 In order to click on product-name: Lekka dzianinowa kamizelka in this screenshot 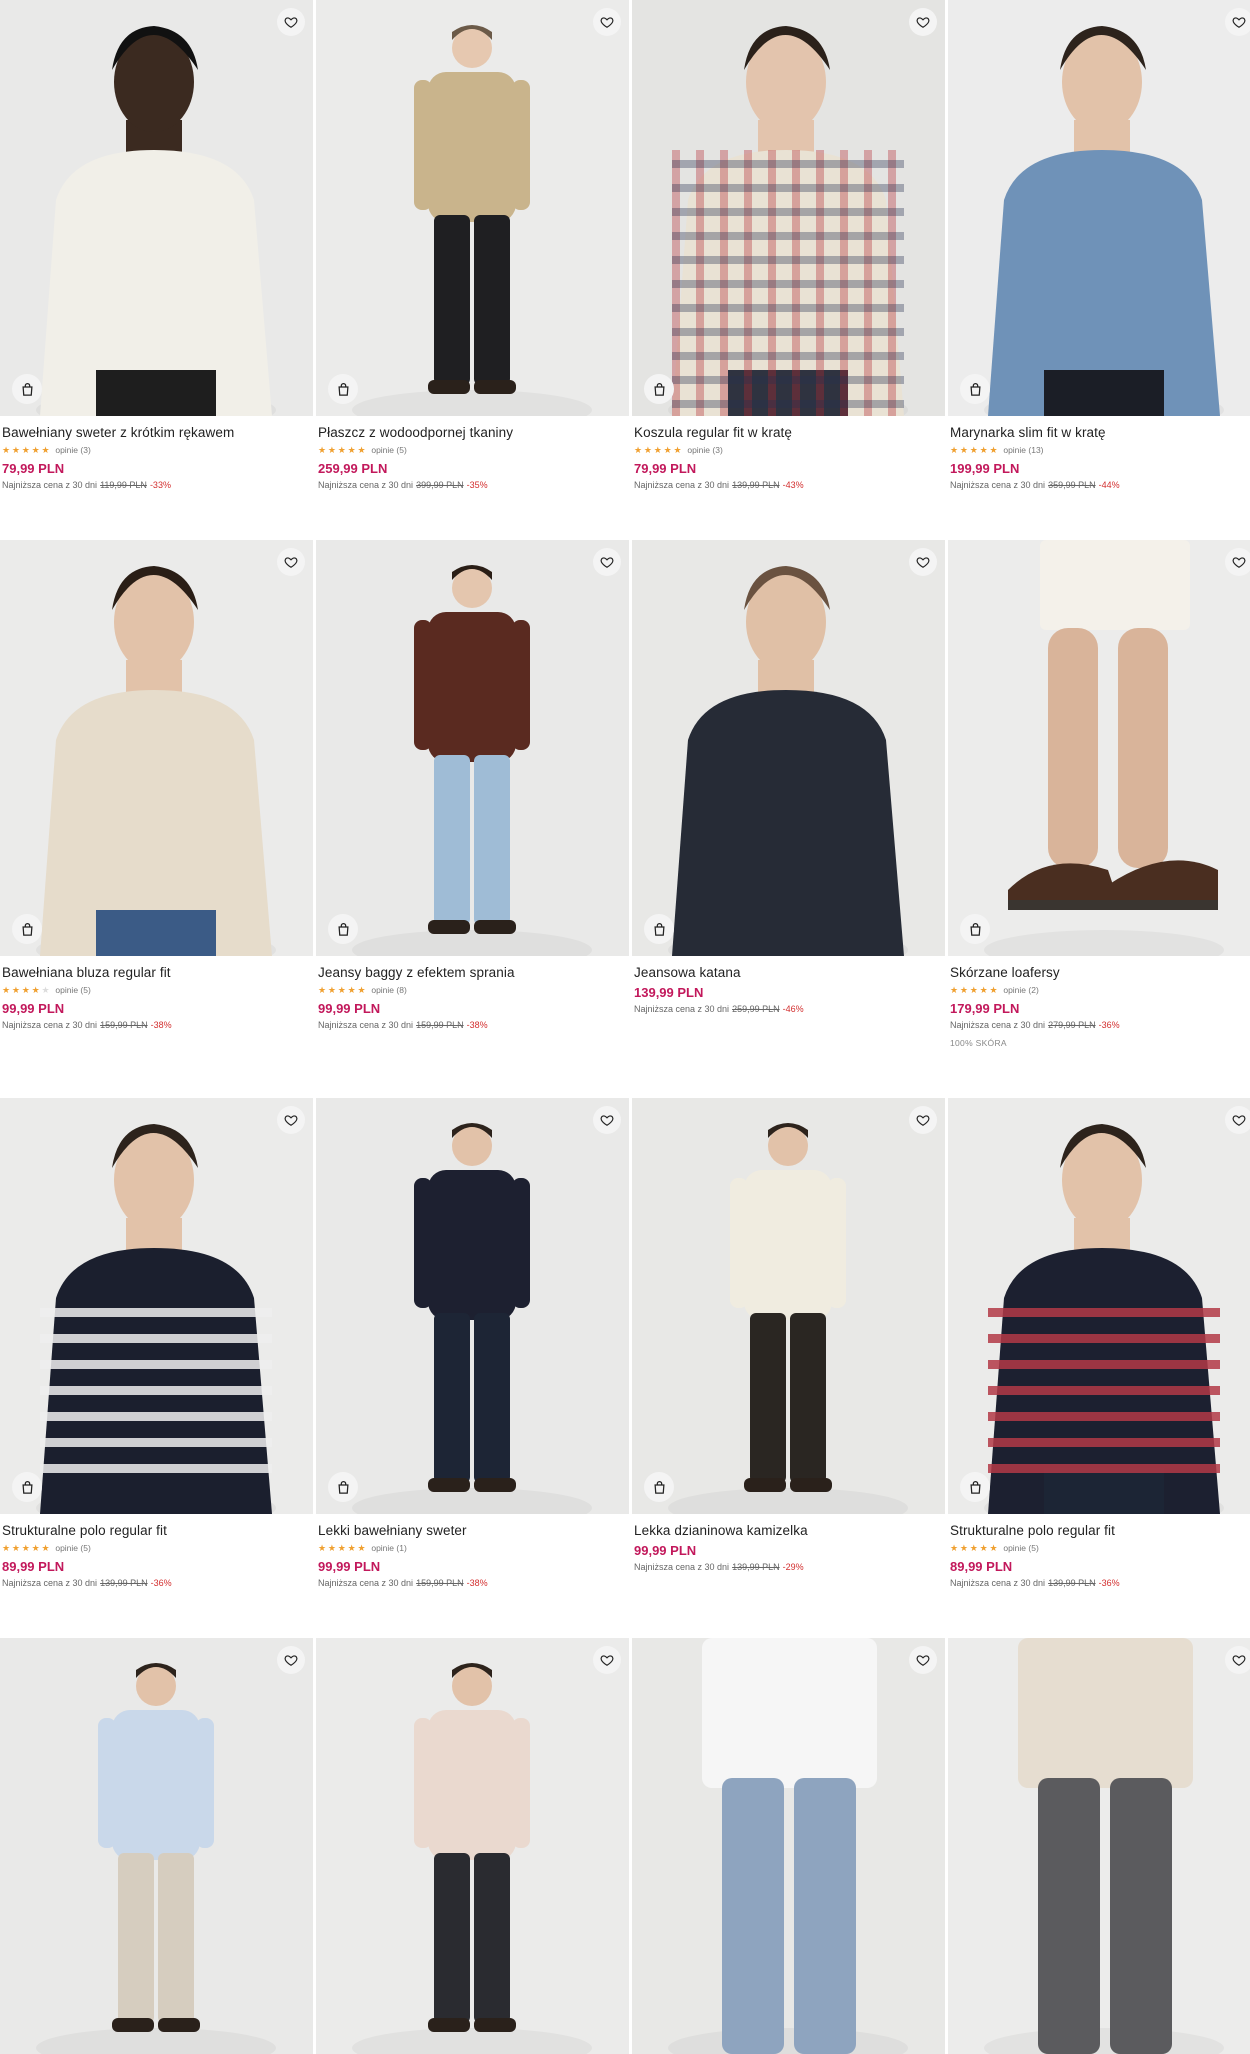, I will do `click(788, 1530)`.